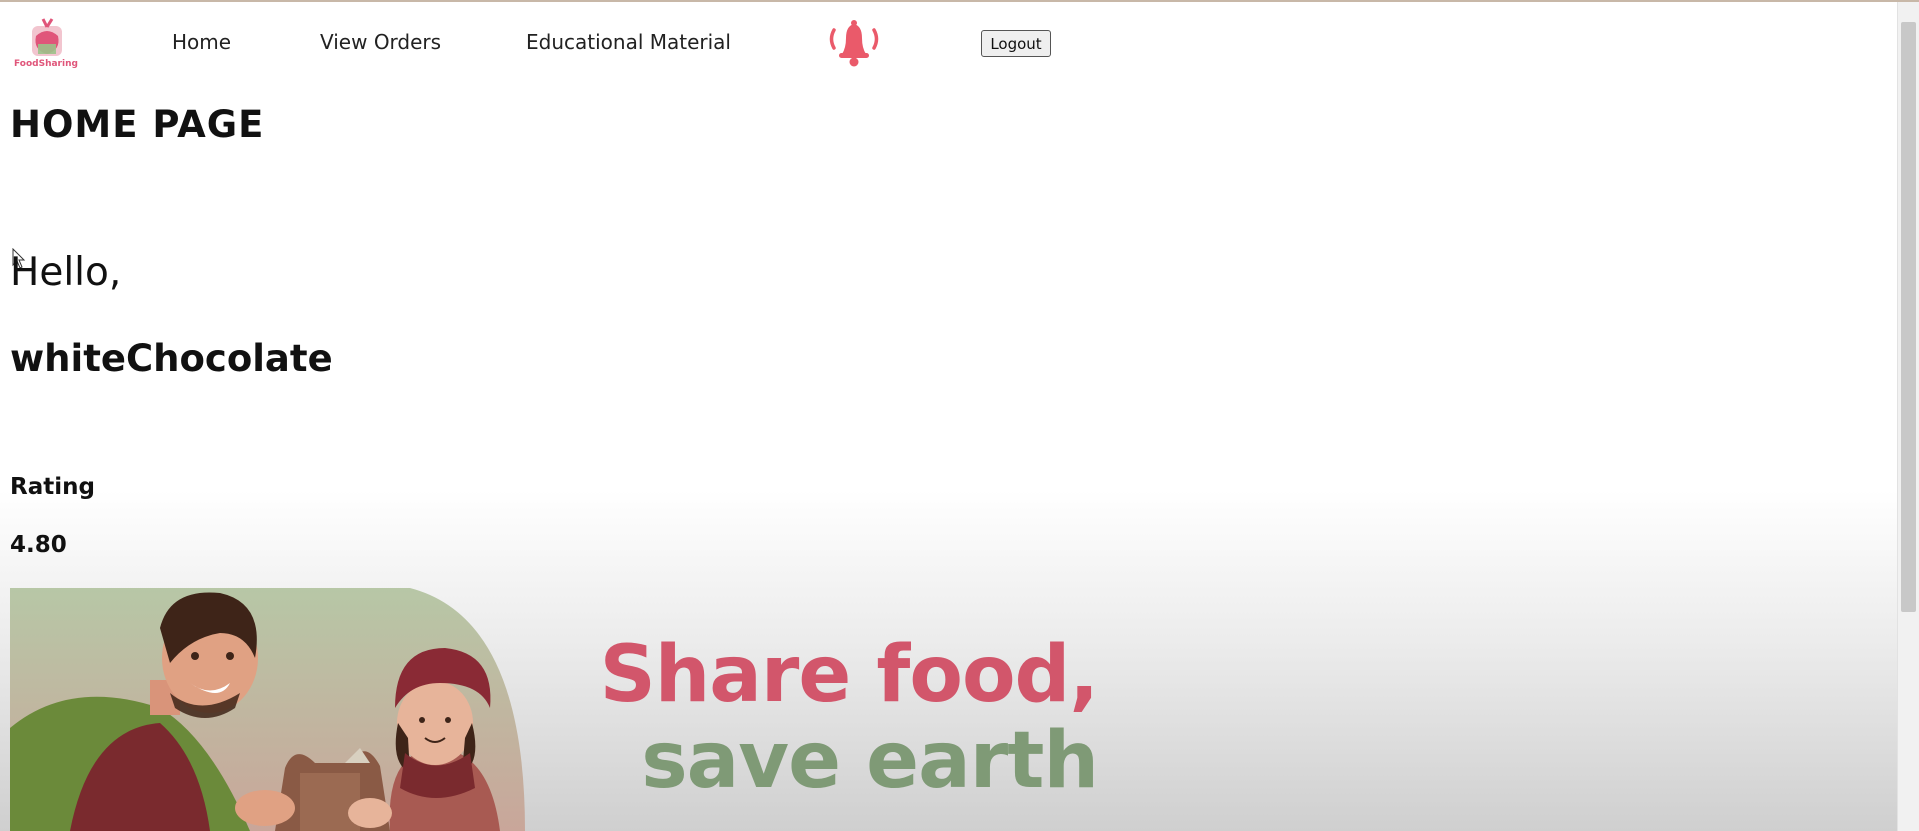 This screenshot has height=831, width=1919. I want to click on vertical-scrollbar, so click(1908, 416).